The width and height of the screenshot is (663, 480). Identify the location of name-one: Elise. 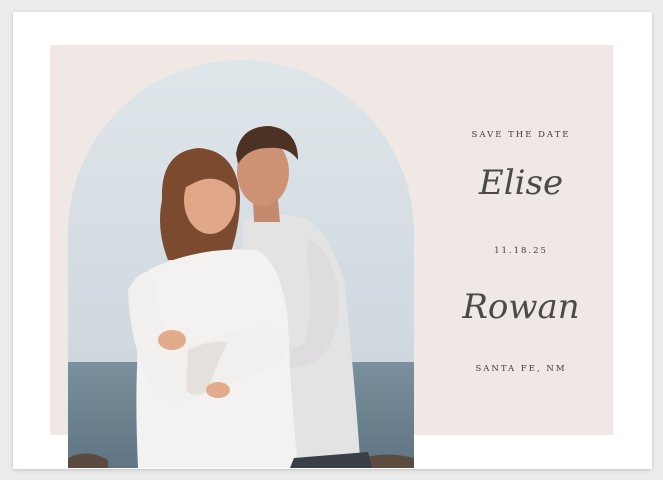
(521, 182).